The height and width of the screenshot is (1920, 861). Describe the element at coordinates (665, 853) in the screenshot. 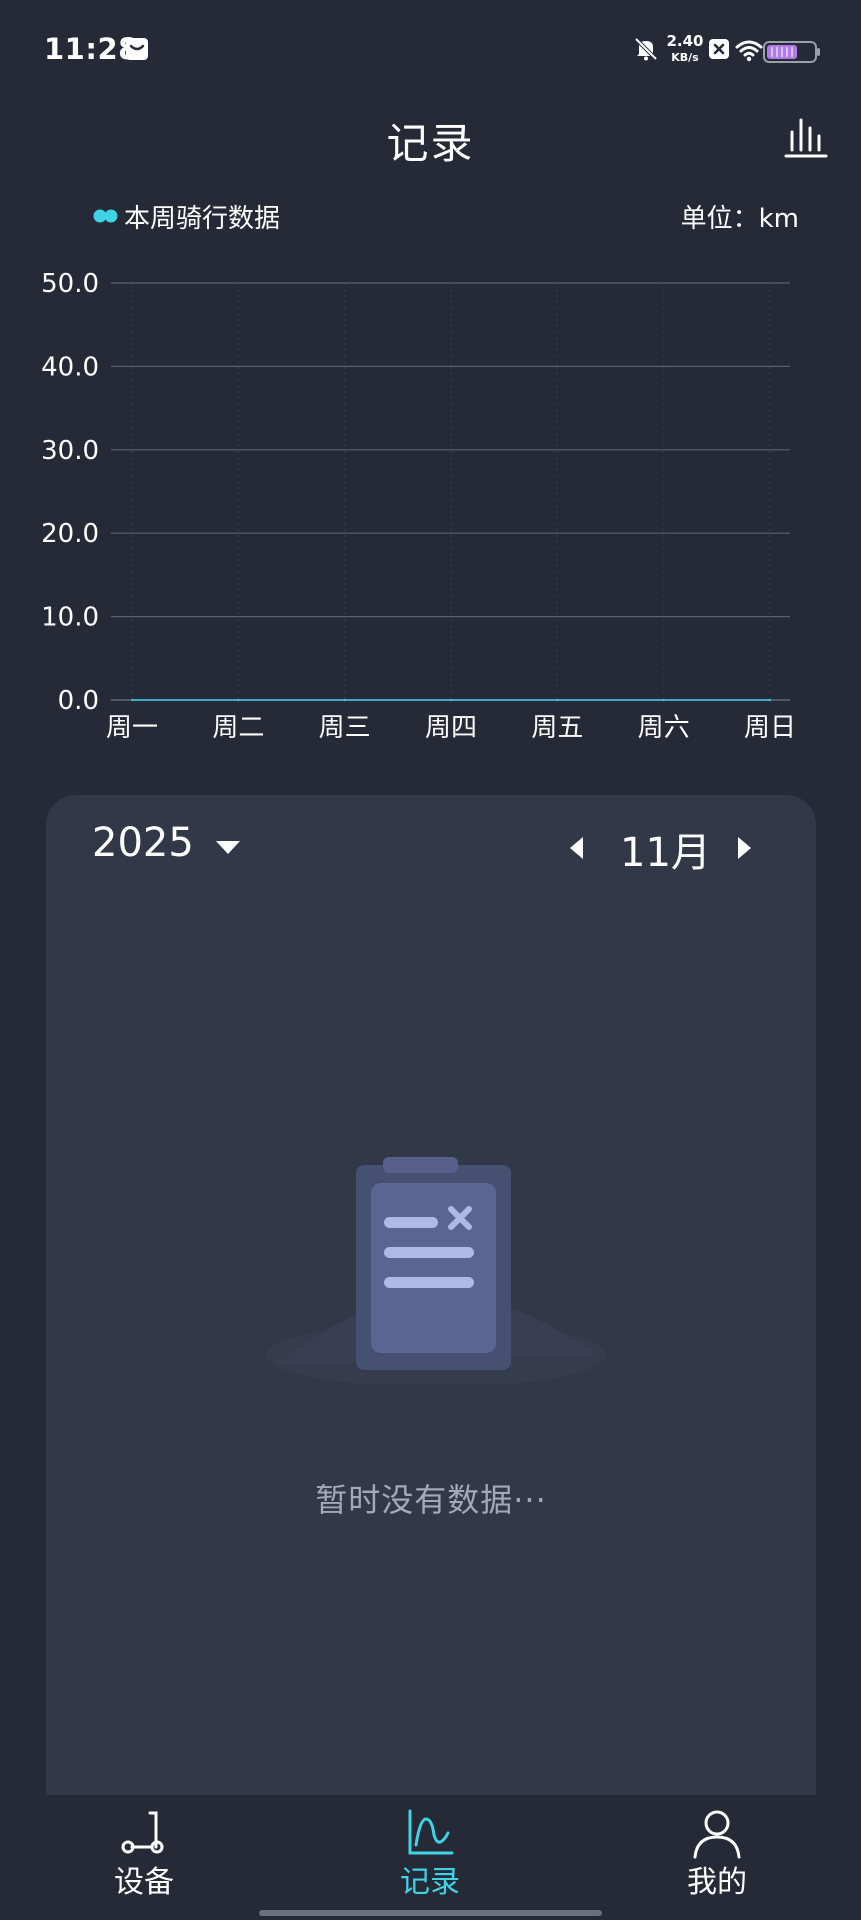

I see `month-label: 11月` at that location.